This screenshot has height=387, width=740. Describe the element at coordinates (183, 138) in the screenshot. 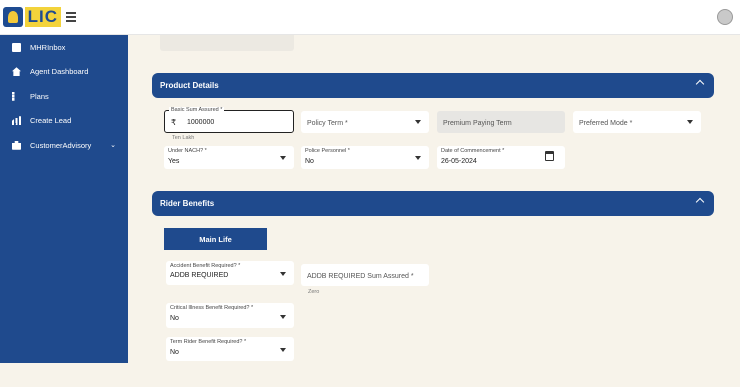

I see `sum-assured-helper-text: Ten Lakh` at that location.